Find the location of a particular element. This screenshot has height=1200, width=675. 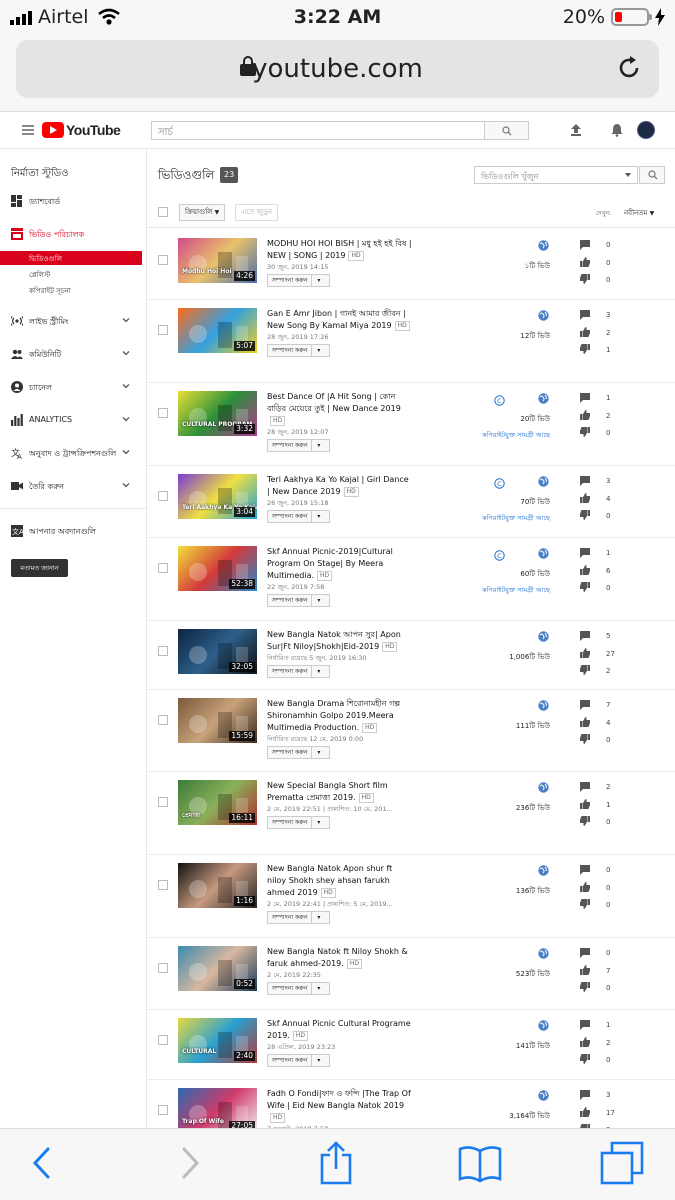

video-thumbnail: 15:59 is located at coordinates (217, 720).